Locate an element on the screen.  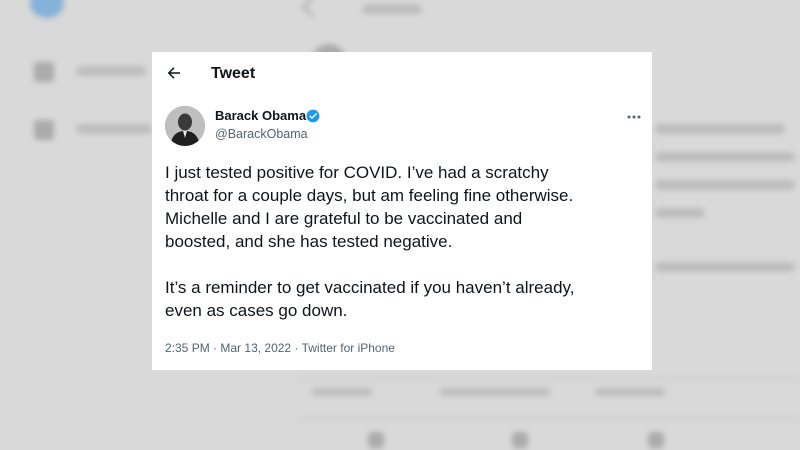
arrow-left-icon is located at coordinates (174, 73).